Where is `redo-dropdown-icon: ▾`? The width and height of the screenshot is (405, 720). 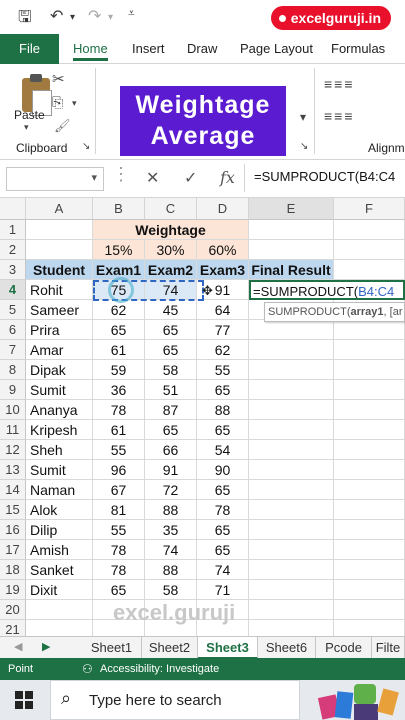 redo-dropdown-icon: ▾ is located at coordinates (110, 17).